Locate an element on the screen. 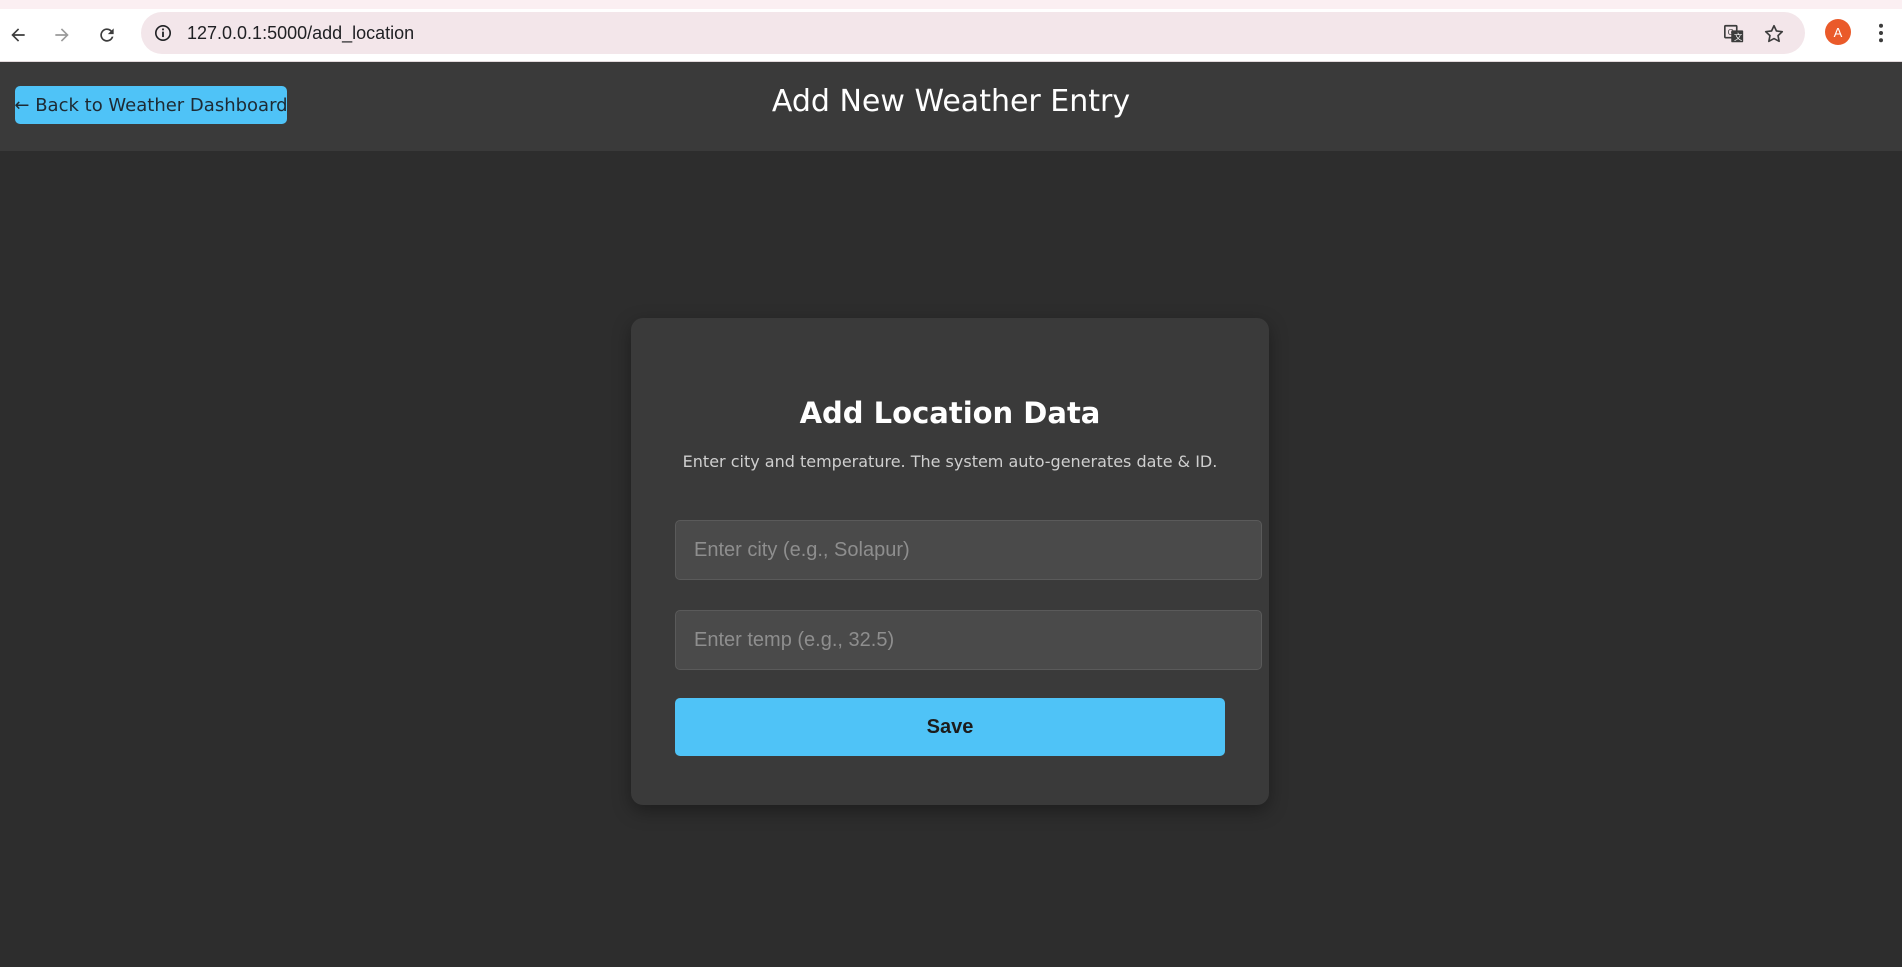 Image resolution: width=1902 pixels, height=967 pixels. browser-toolbar: 127.0.0.1:5000/add_location G文 A is located at coordinates (951, 35).